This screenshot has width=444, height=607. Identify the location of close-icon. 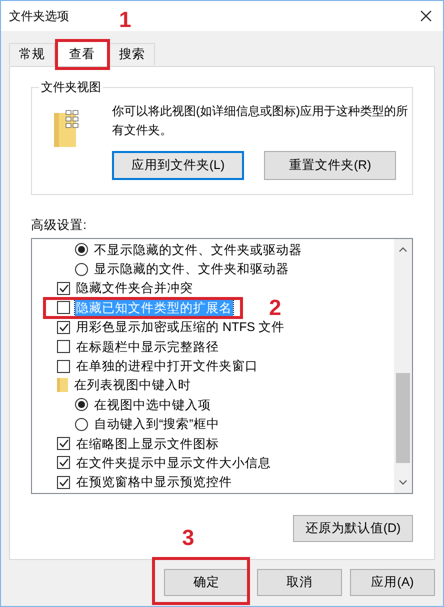
(426, 16).